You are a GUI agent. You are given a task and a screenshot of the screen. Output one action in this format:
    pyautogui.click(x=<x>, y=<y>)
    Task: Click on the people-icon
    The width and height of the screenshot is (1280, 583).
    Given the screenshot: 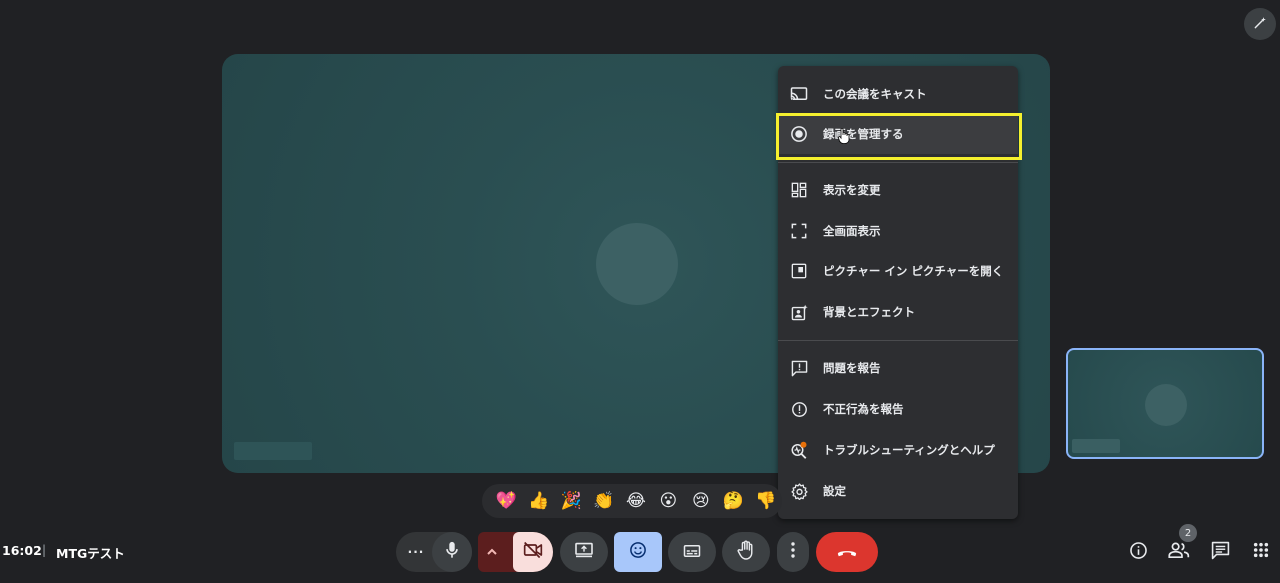 What is the action you would take?
    pyautogui.click(x=1179, y=552)
    